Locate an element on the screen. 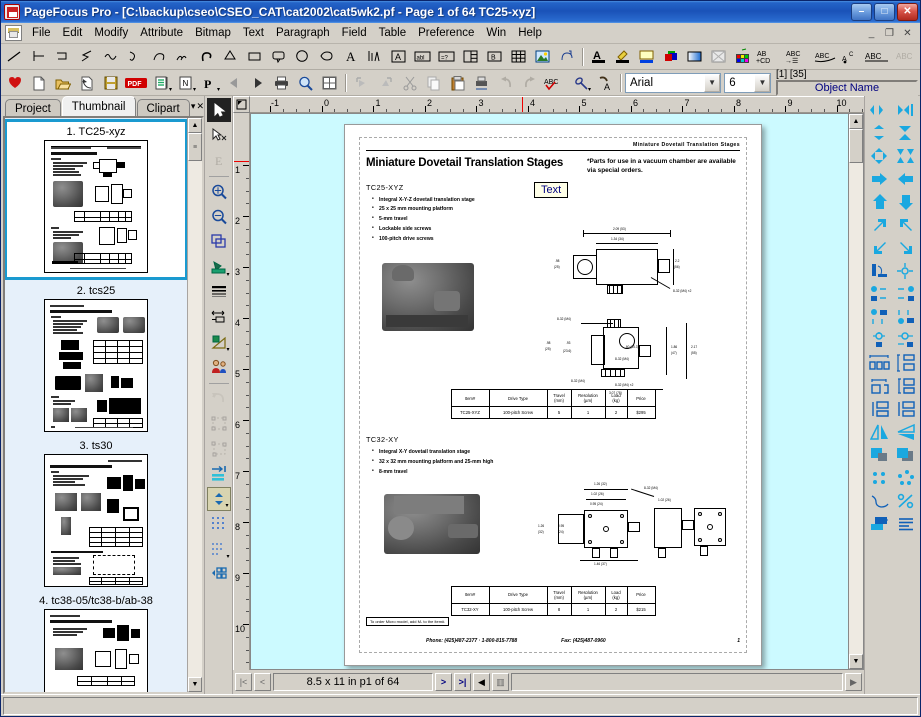 This screenshot has width=921, height=717. scale-percent-icon is located at coordinates (906, 500).